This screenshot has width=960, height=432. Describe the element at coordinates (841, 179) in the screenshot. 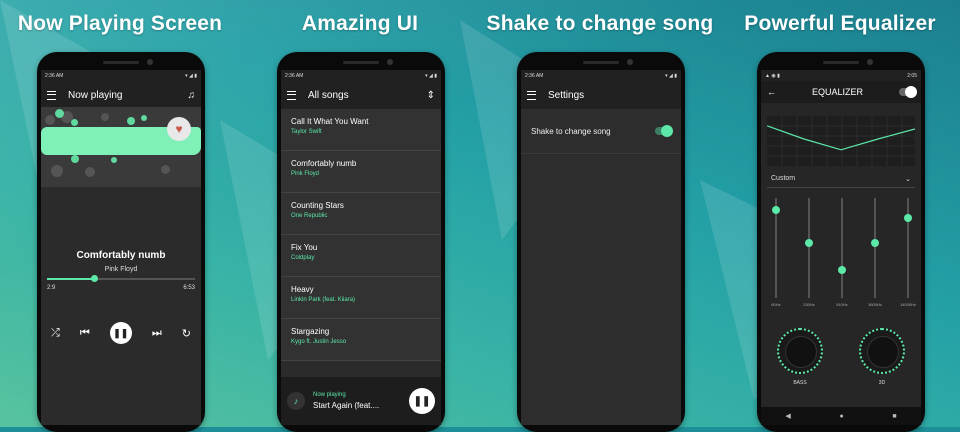

I see `preset-dropdown: Custom ⌄` at that location.